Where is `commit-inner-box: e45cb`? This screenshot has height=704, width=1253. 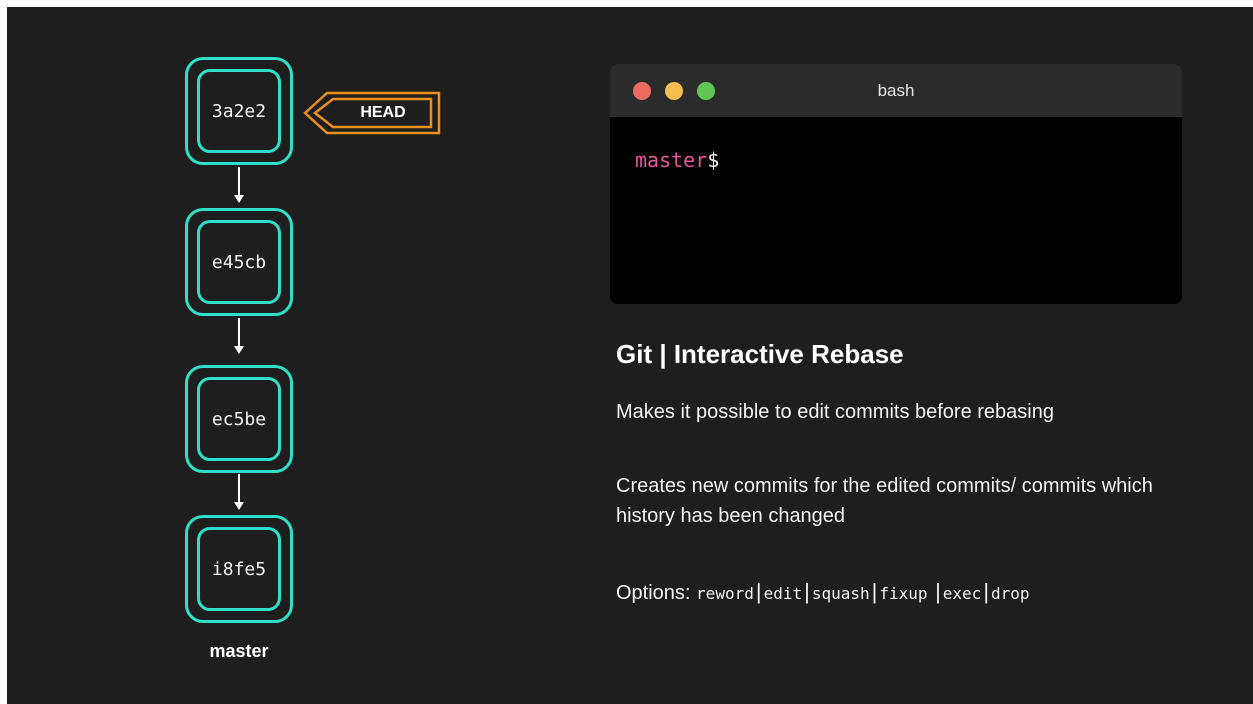
commit-inner-box: e45cb is located at coordinates (239, 262).